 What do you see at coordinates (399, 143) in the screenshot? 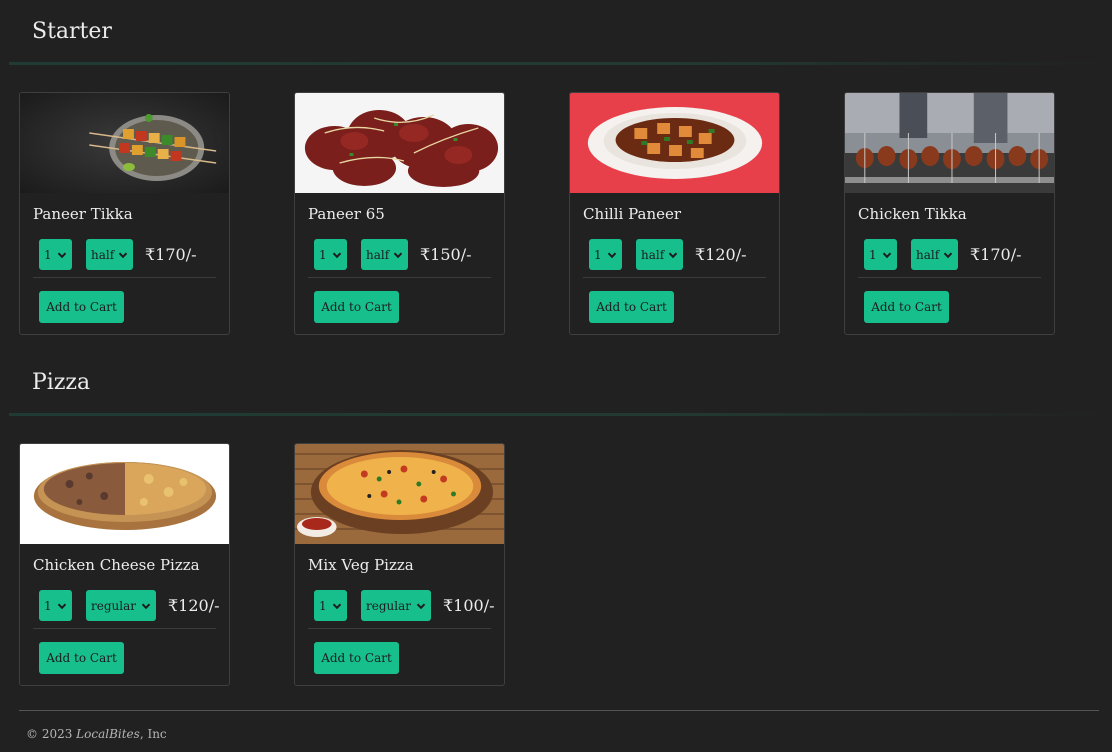
I see `paneer-65-image` at bounding box center [399, 143].